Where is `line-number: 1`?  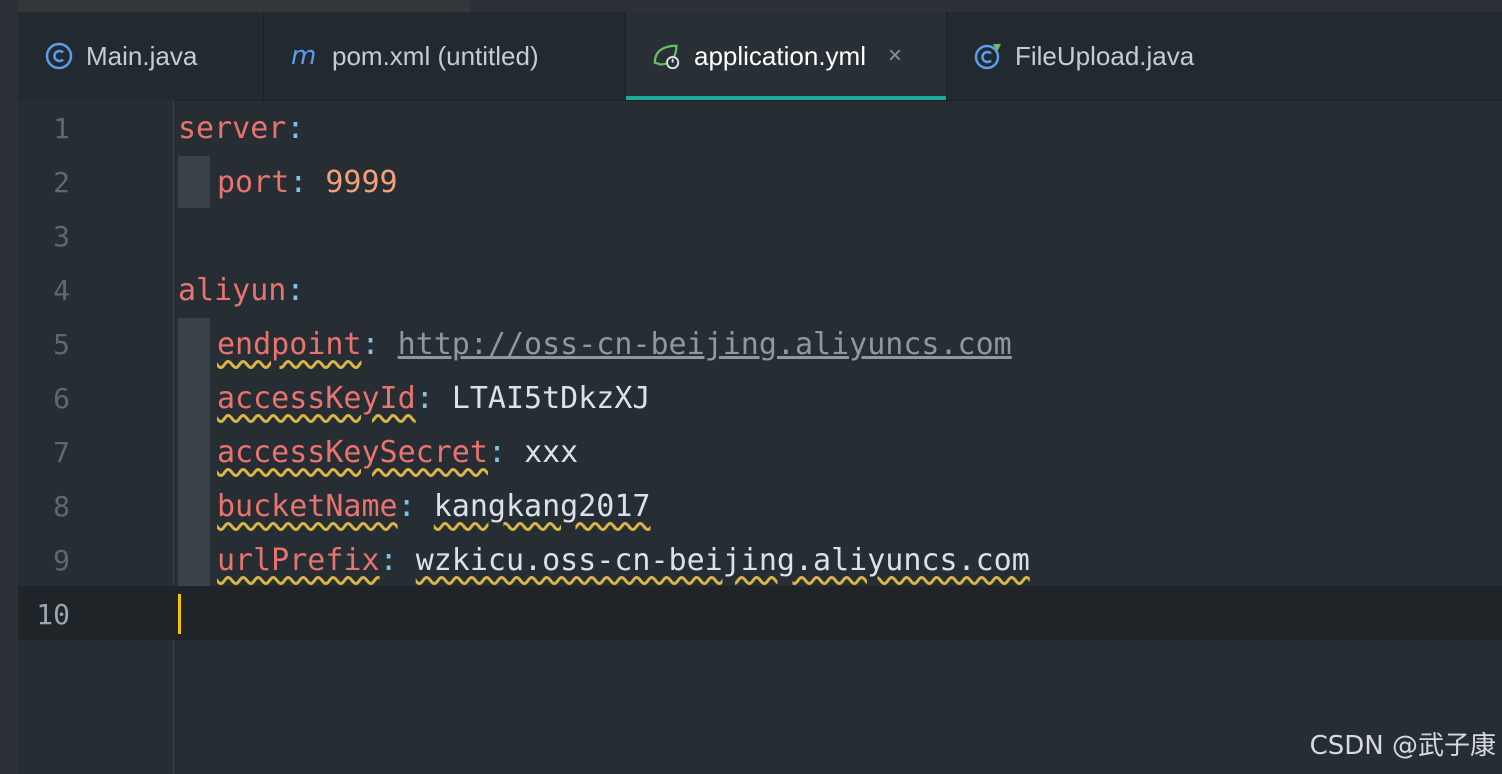
line-number: 1 is located at coordinates (61, 128).